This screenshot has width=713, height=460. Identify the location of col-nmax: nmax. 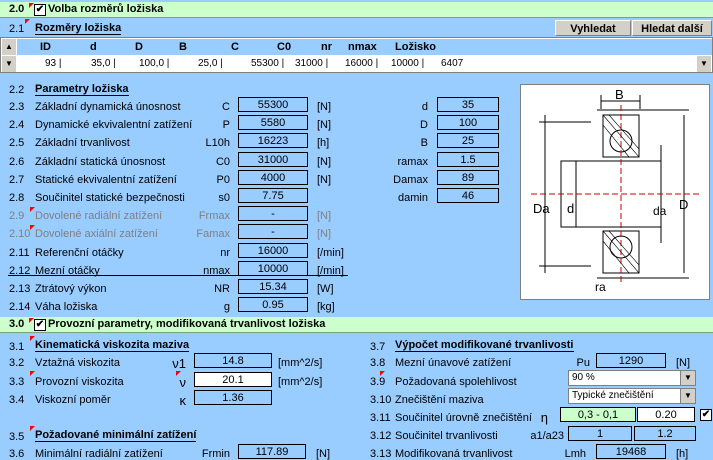
(362, 47).